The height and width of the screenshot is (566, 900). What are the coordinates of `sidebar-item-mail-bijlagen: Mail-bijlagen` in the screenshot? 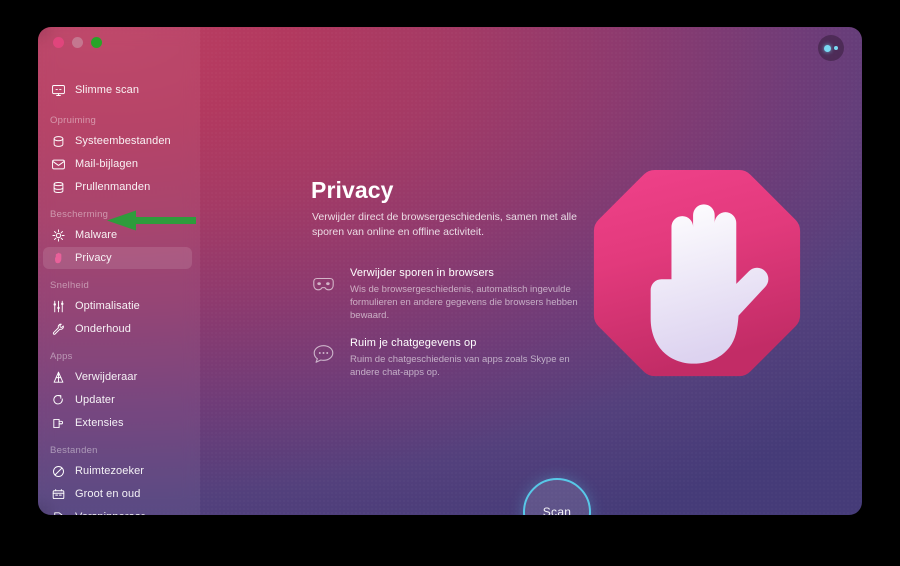 It's located at (117, 164).